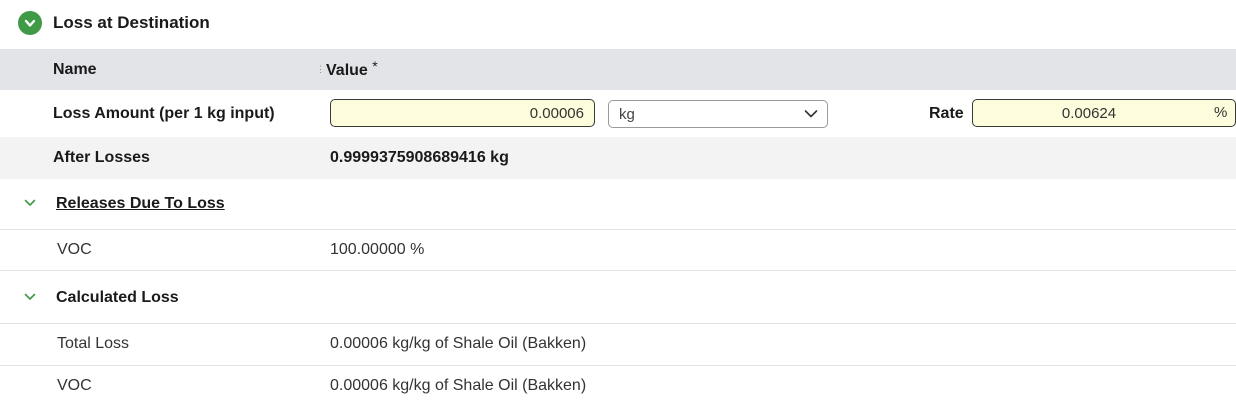 This screenshot has height=404, width=1236. I want to click on loss-amount-input, so click(462, 113).